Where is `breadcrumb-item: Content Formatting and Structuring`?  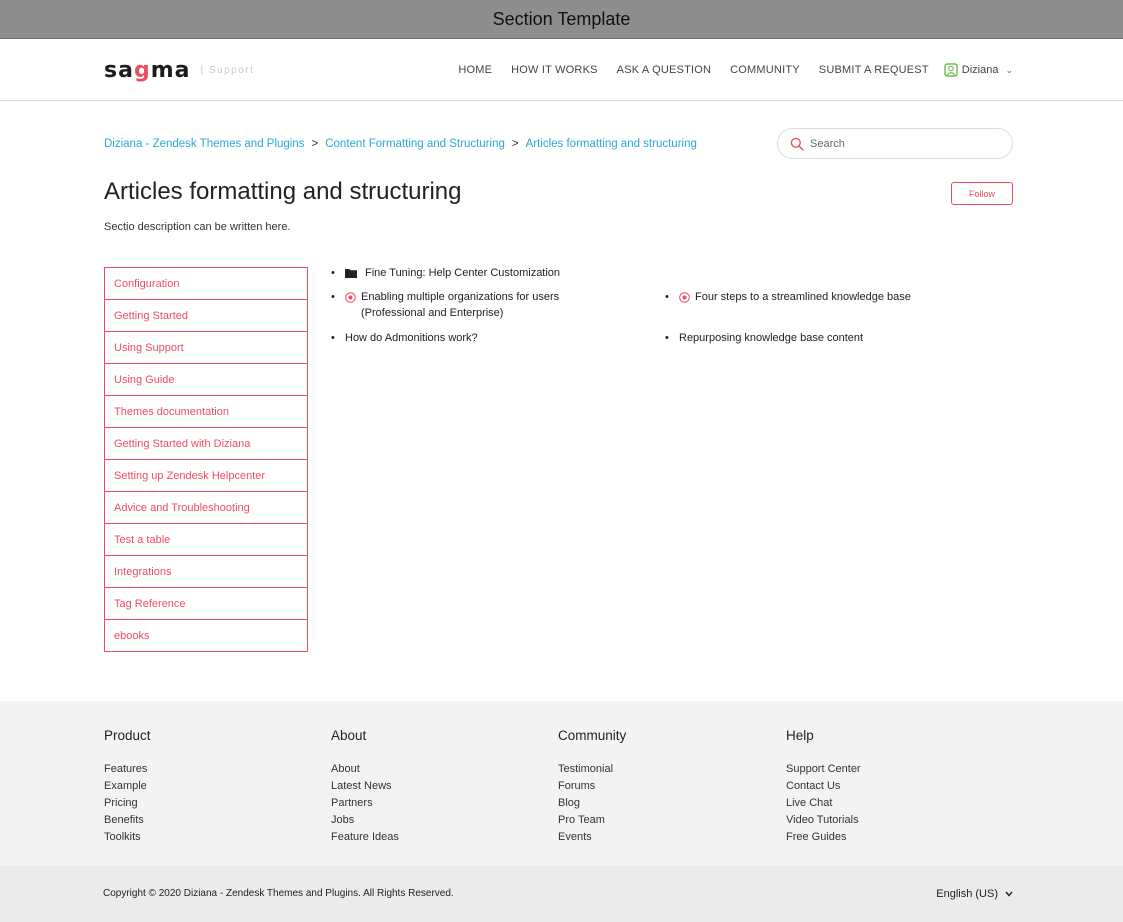 breadcrumb-item: Content Formatting and Structuring is located at coordinates (415, 144).